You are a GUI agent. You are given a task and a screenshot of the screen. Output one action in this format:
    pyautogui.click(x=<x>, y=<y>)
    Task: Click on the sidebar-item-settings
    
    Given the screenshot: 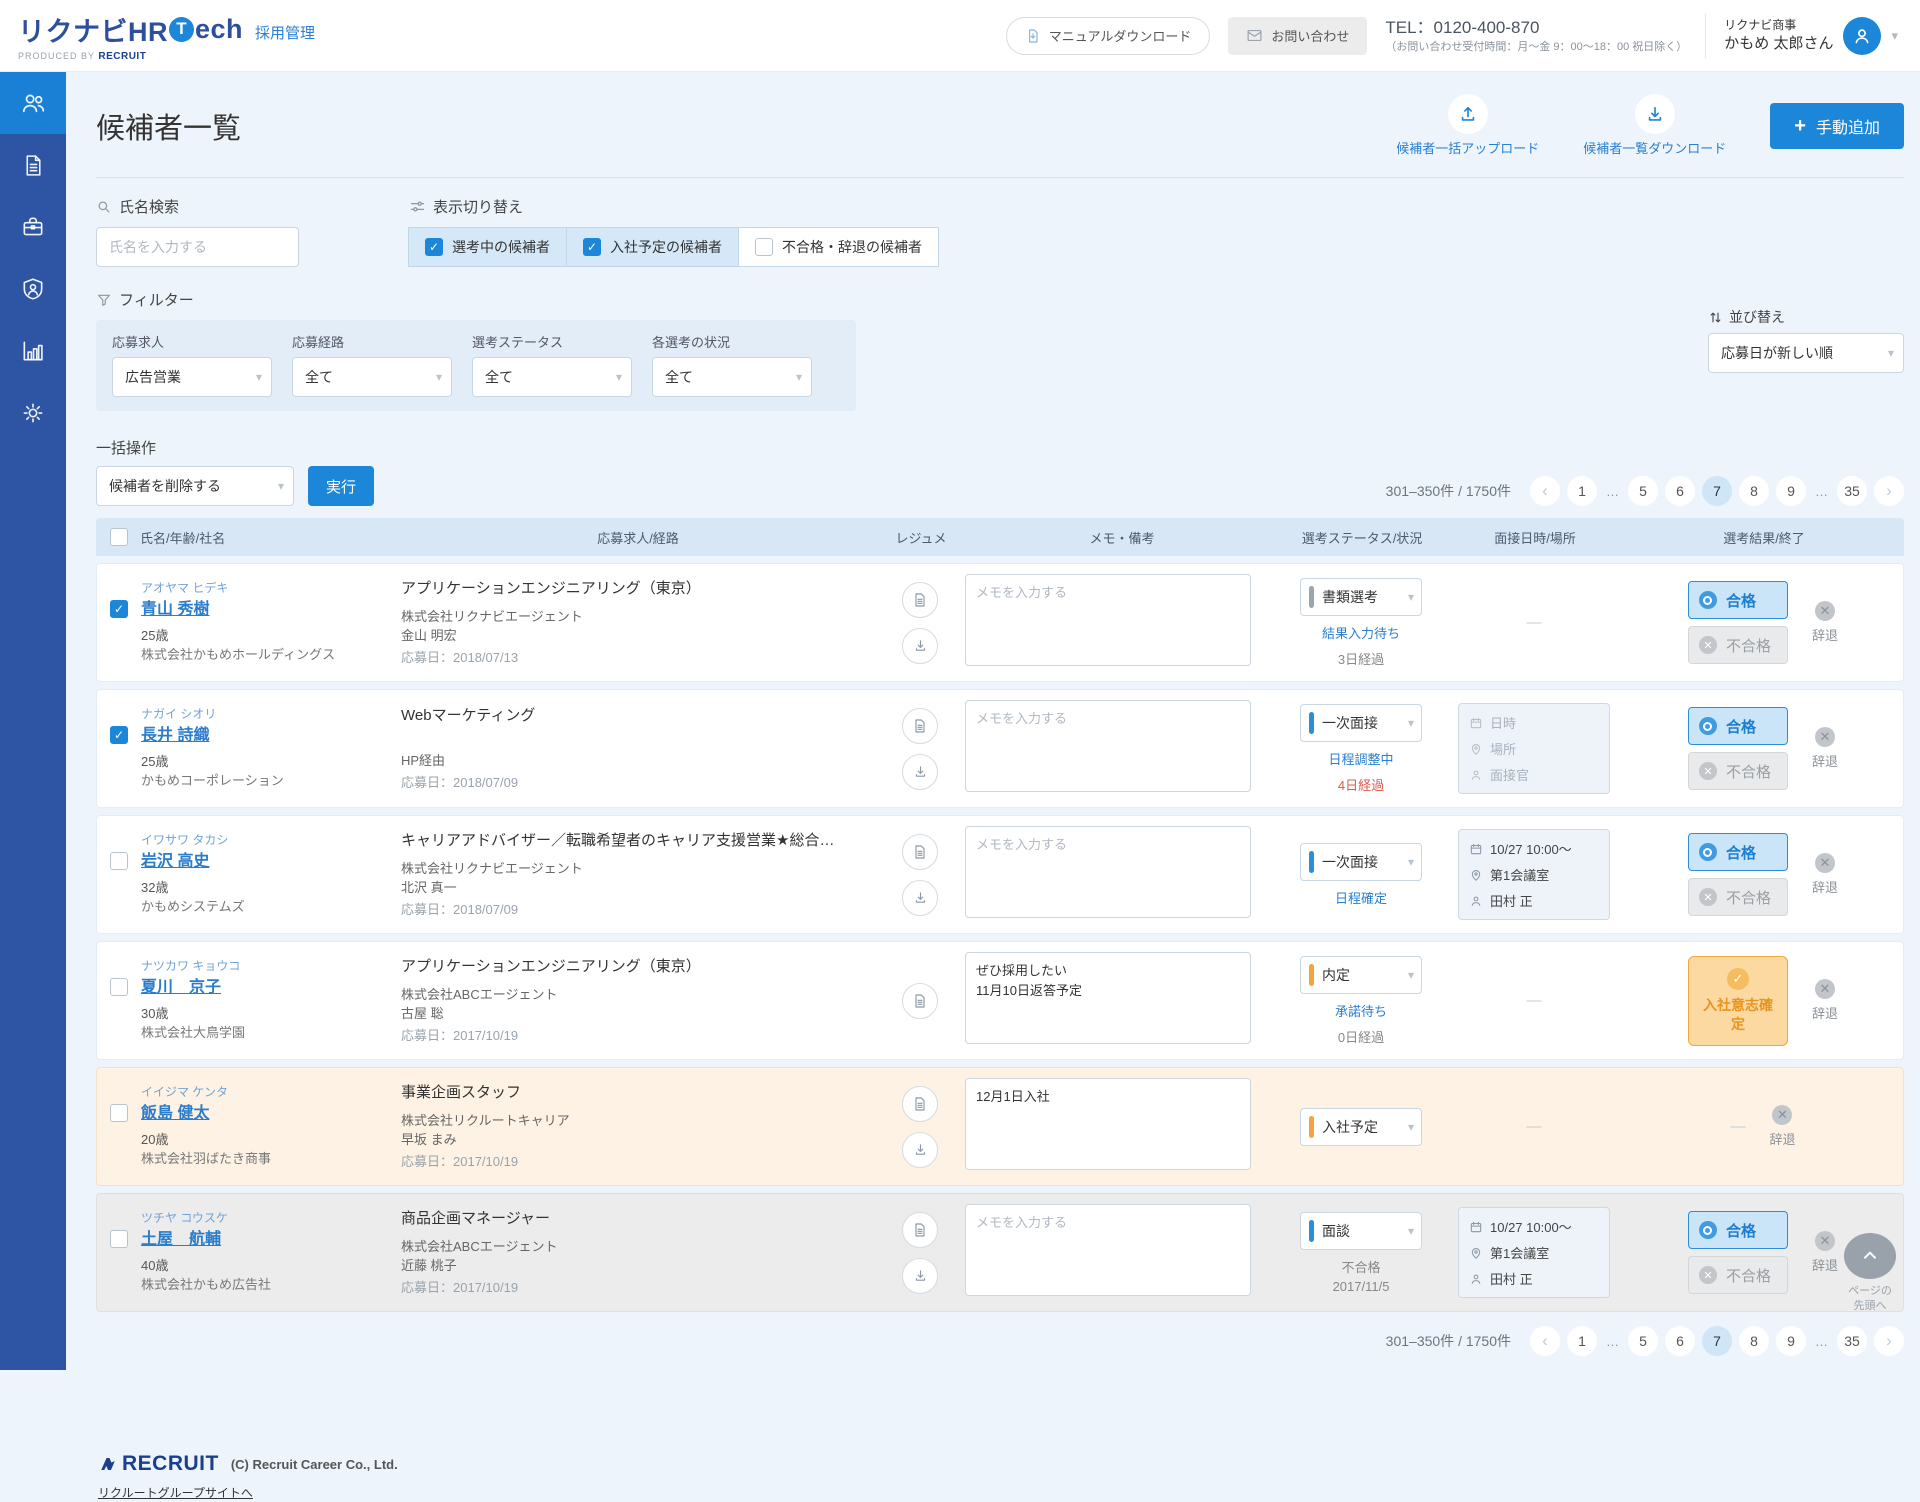 What is the action you would take?
    pyautogui.click(x=33, y=413)
    